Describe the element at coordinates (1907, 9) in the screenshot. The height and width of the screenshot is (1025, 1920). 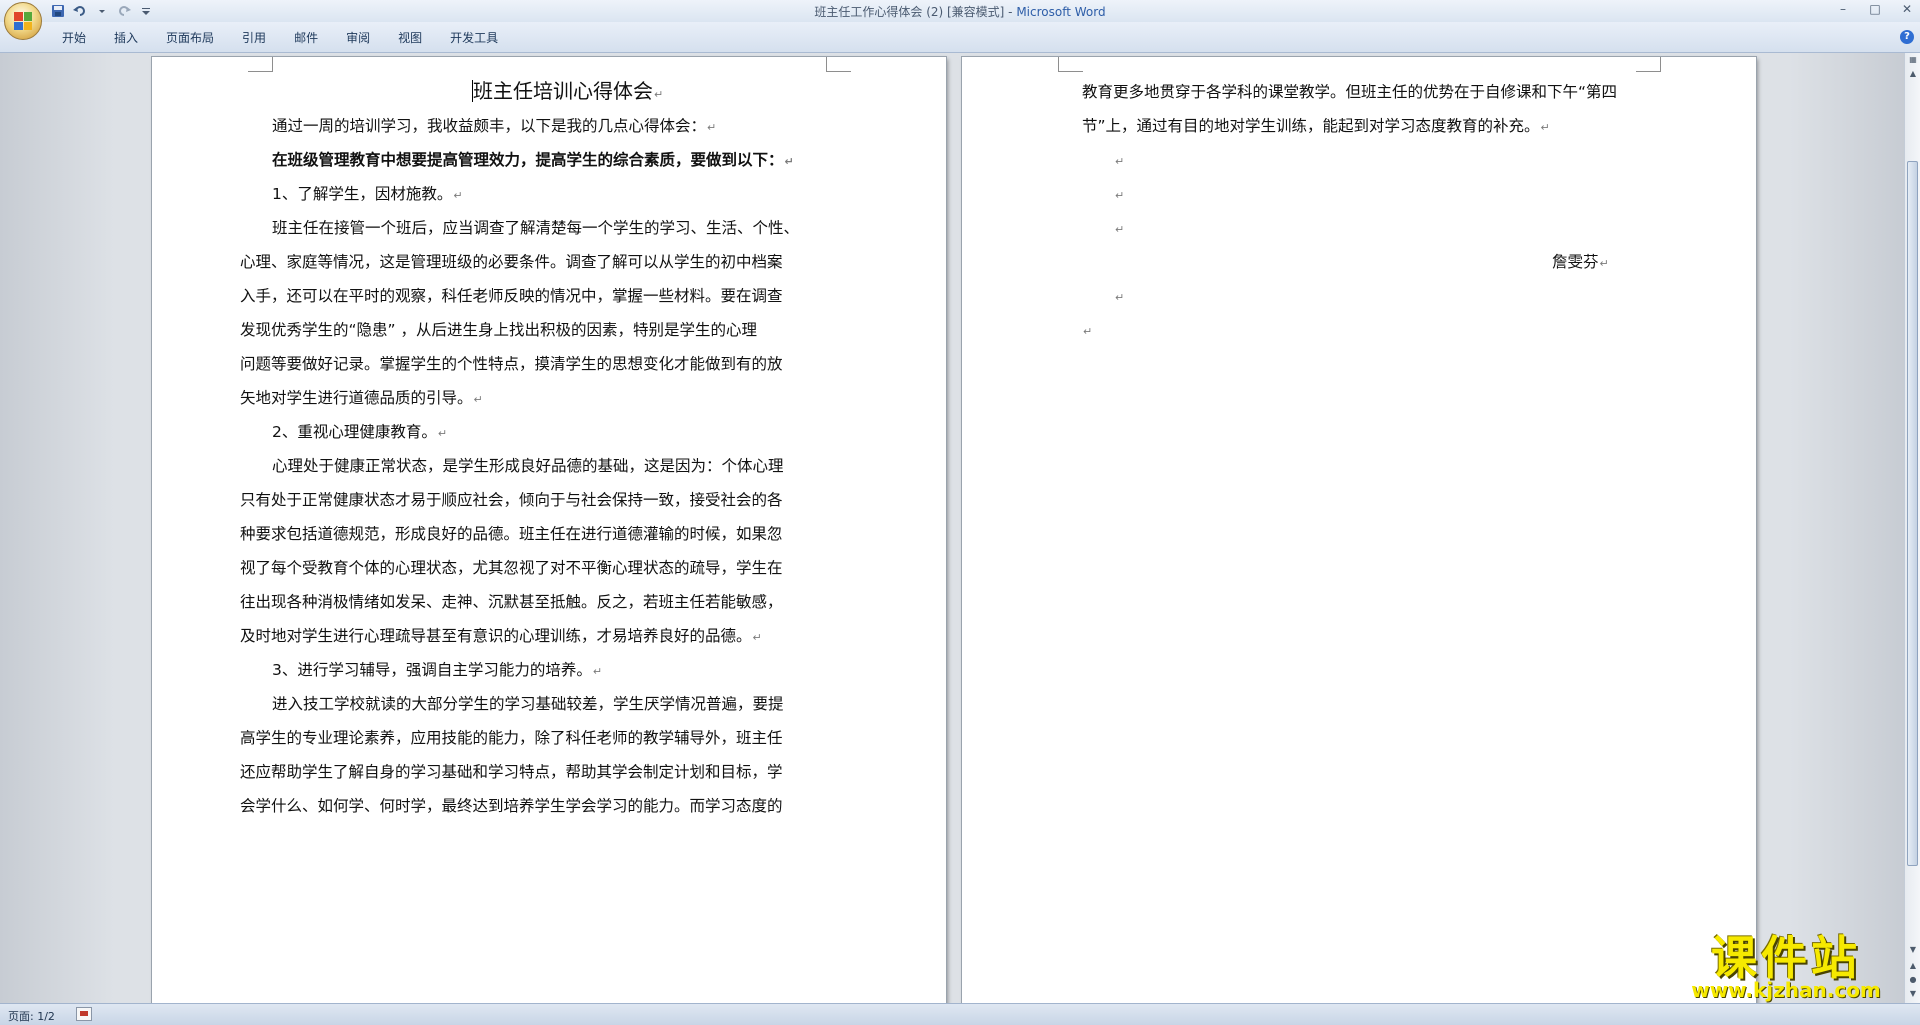
I see `close-button: ✕` at that location.